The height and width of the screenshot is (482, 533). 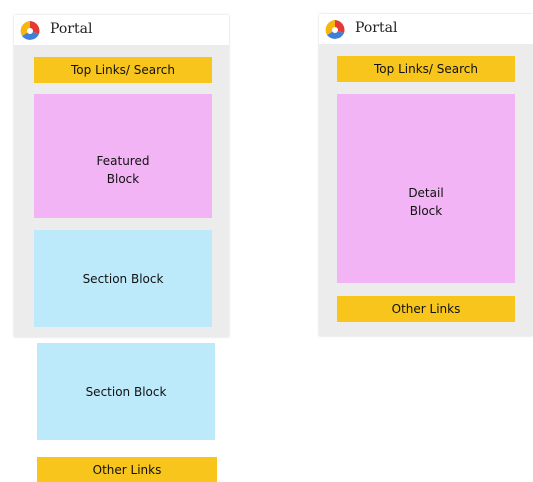 I want to click on section-block-2-label: Section Block, so click(x=126, y=391).